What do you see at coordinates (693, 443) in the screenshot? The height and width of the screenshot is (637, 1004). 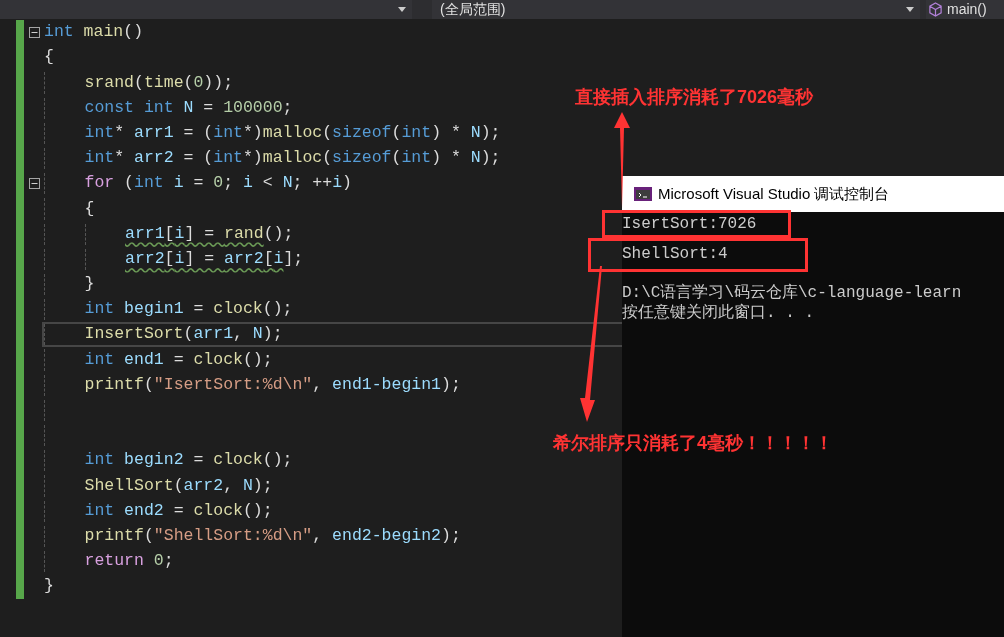 I see `annotation-note: 希尔排序只消耗了4毫秒！！！！！` at bounding box center [693, 443].